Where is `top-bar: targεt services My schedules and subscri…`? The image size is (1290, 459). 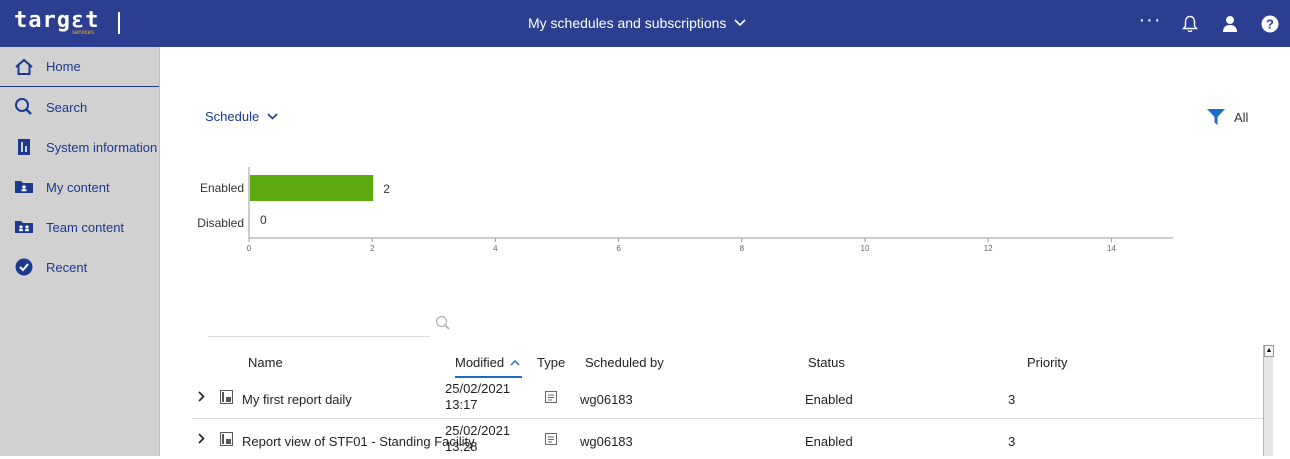 top-bar: targεt services My schedules and subscri… is located at coordinates (645, 23).